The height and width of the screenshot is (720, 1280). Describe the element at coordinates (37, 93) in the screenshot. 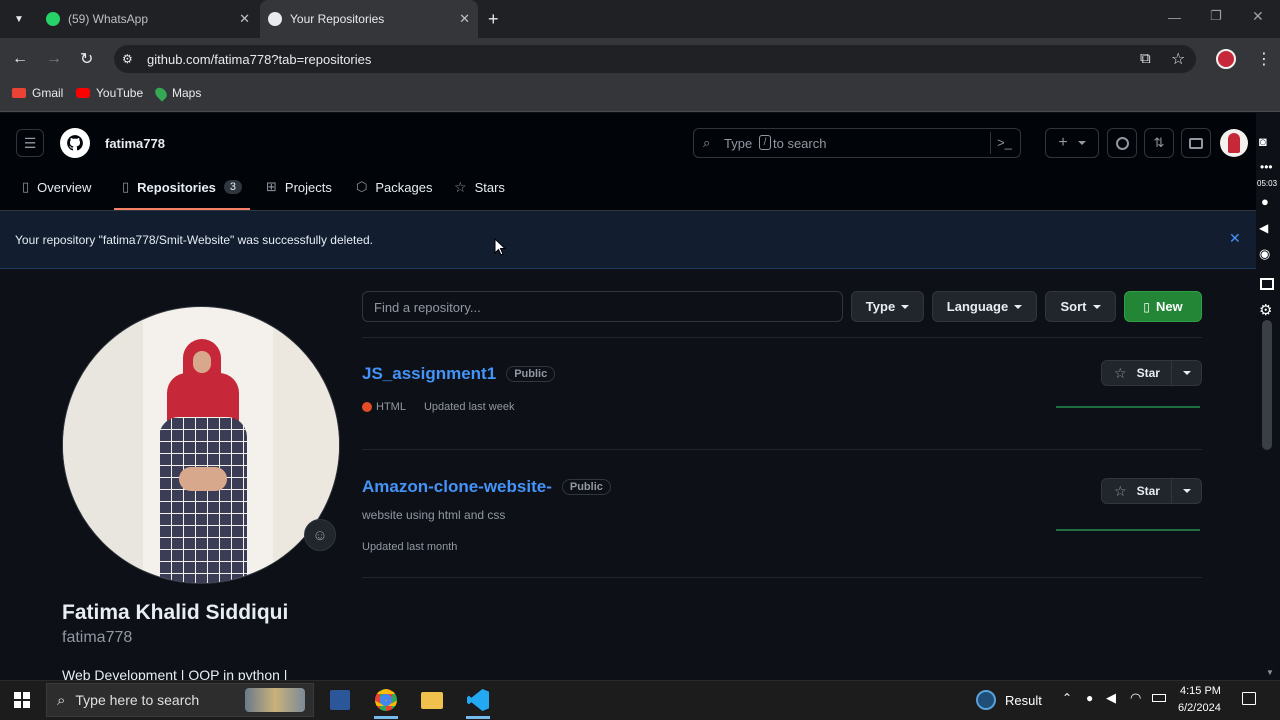

I see `bookmark-gmail: Gmail` at that location.